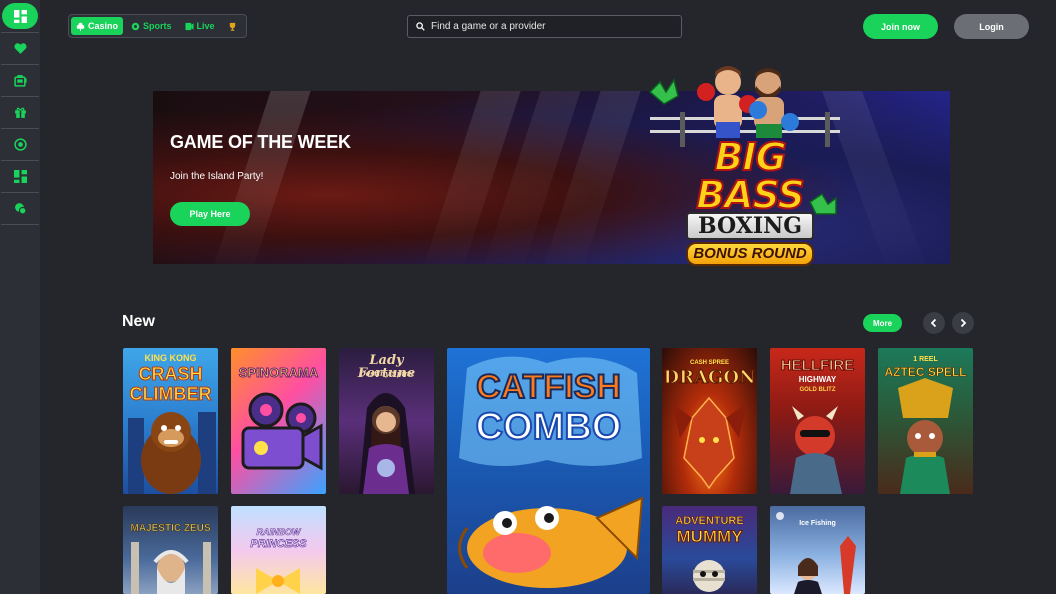 The width and height of the screenshot is (1056, 594). What do you see at coordinates (278, 581) in the screenshot?
I see `bow-artwork` at bounding box center [278, 581].